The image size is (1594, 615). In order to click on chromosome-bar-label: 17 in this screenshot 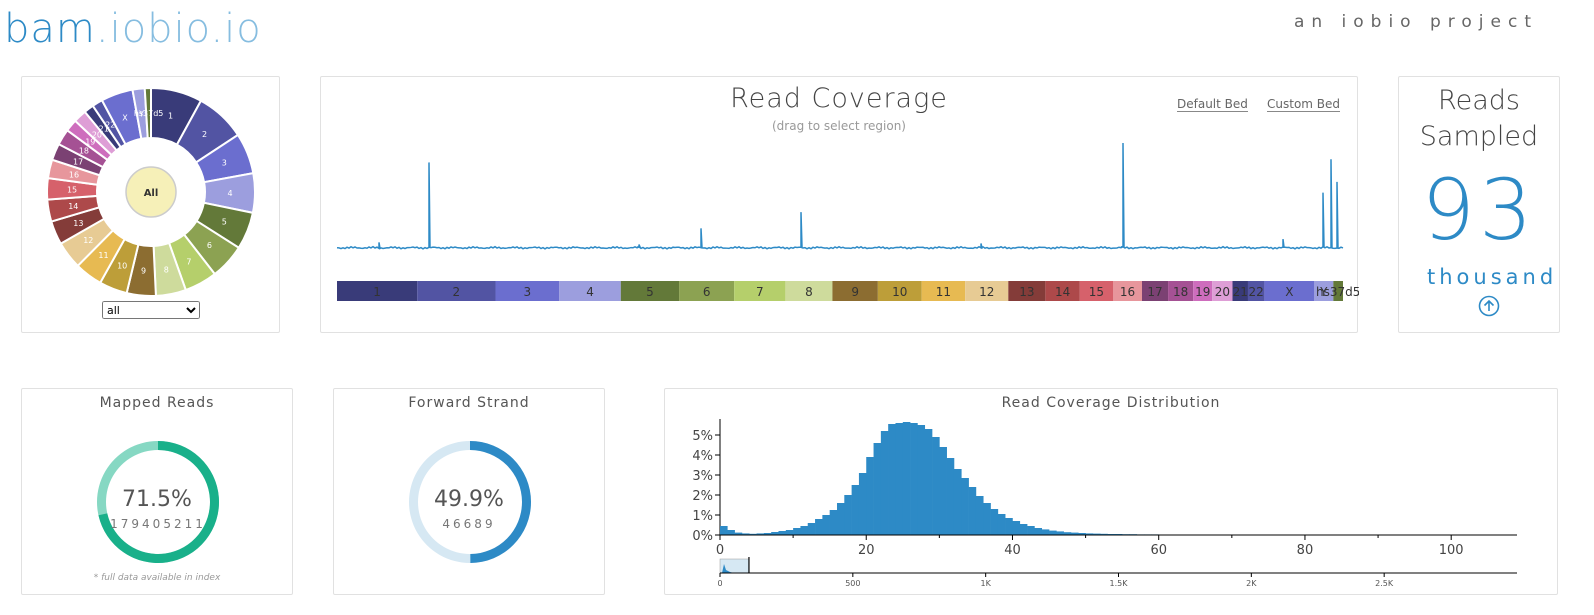, I will do `click(1154, 292)`.